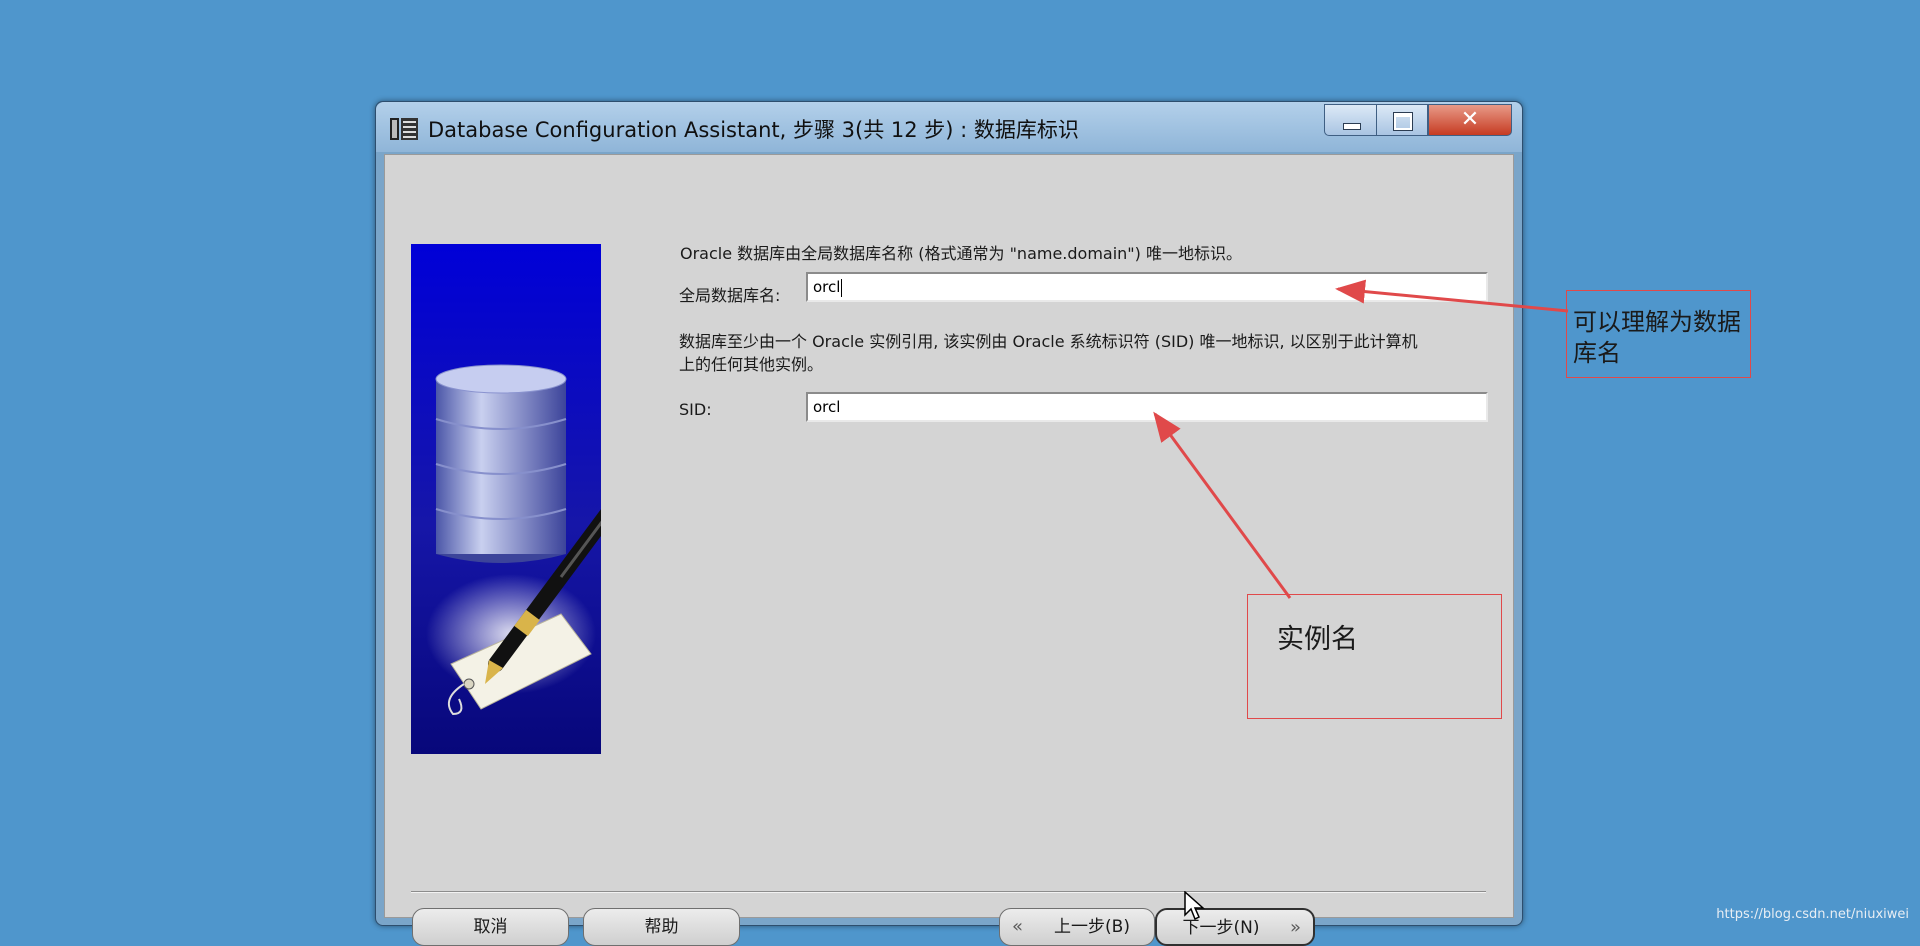 This screenshot has width=1920, height=946. Describe the element at coordinates (730, 295) in the screenshot. I see `global-db-name-label: 全局数据库名:` at that location.